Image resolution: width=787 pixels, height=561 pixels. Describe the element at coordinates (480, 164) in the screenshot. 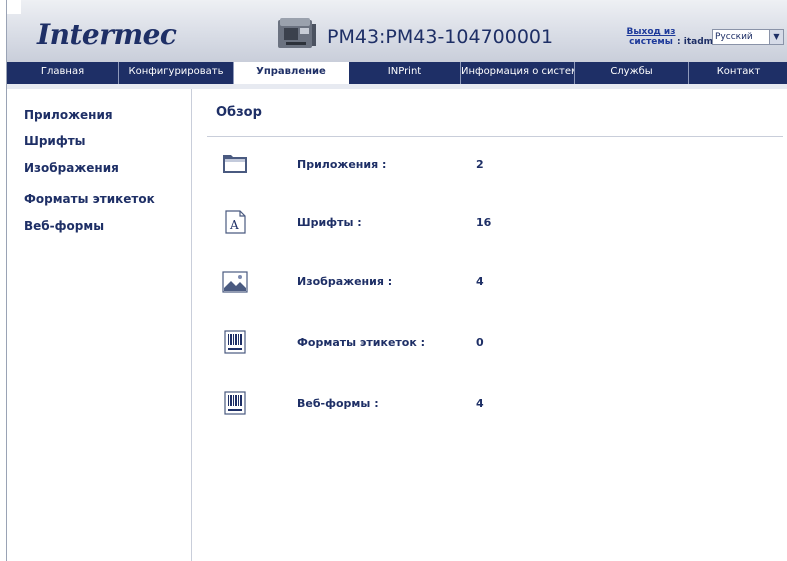

I see `row-value-applications: 2` at that location.